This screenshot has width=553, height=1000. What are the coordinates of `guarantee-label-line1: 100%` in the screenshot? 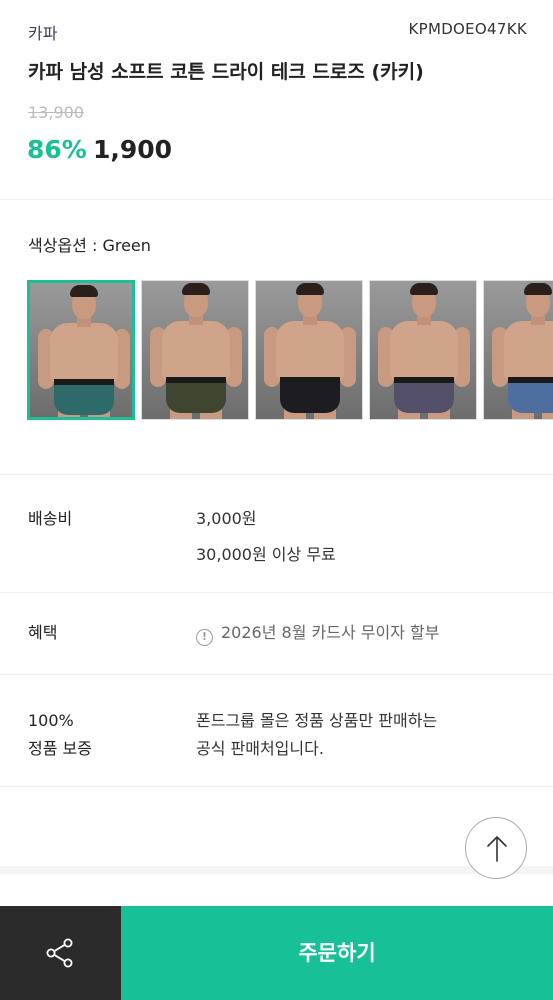 It's located at (51, 720).